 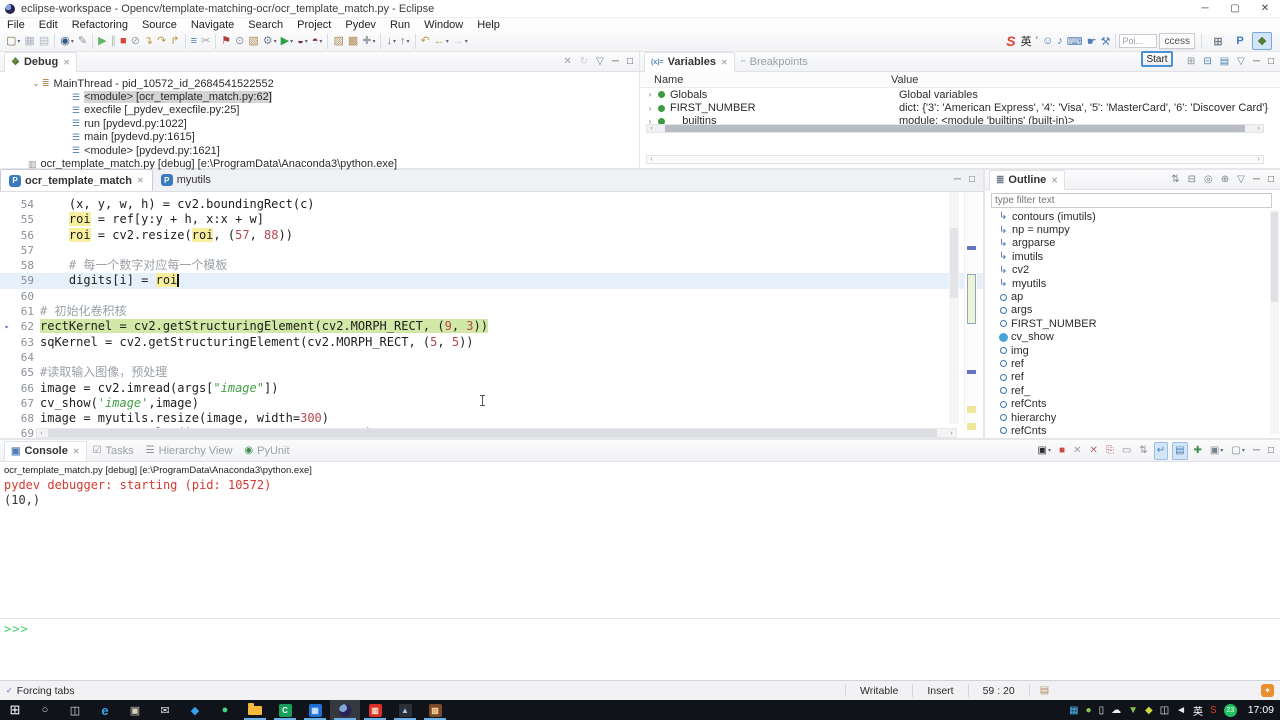 What do you see at coordinates (270, 41) in the screenshot?
I see `external-tools-button: ⚙ ▾` at bounding box center [270, 41].